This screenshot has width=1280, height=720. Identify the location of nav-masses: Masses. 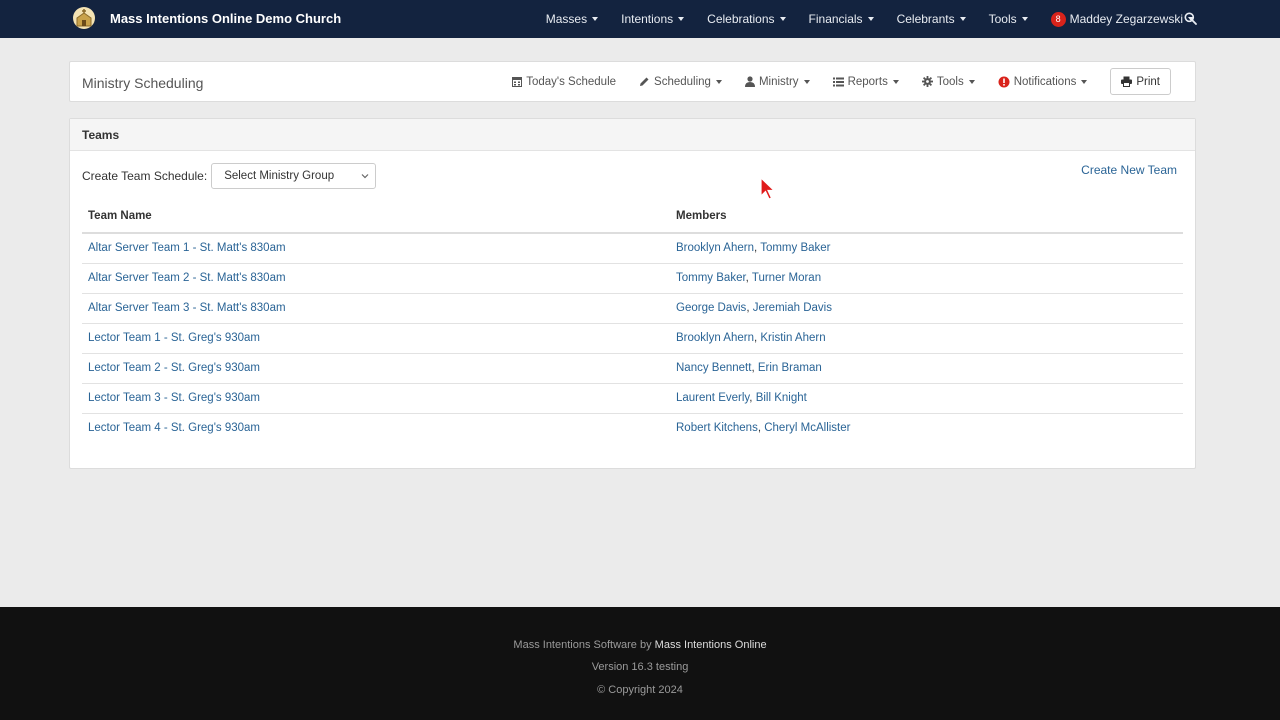
(572, 19).